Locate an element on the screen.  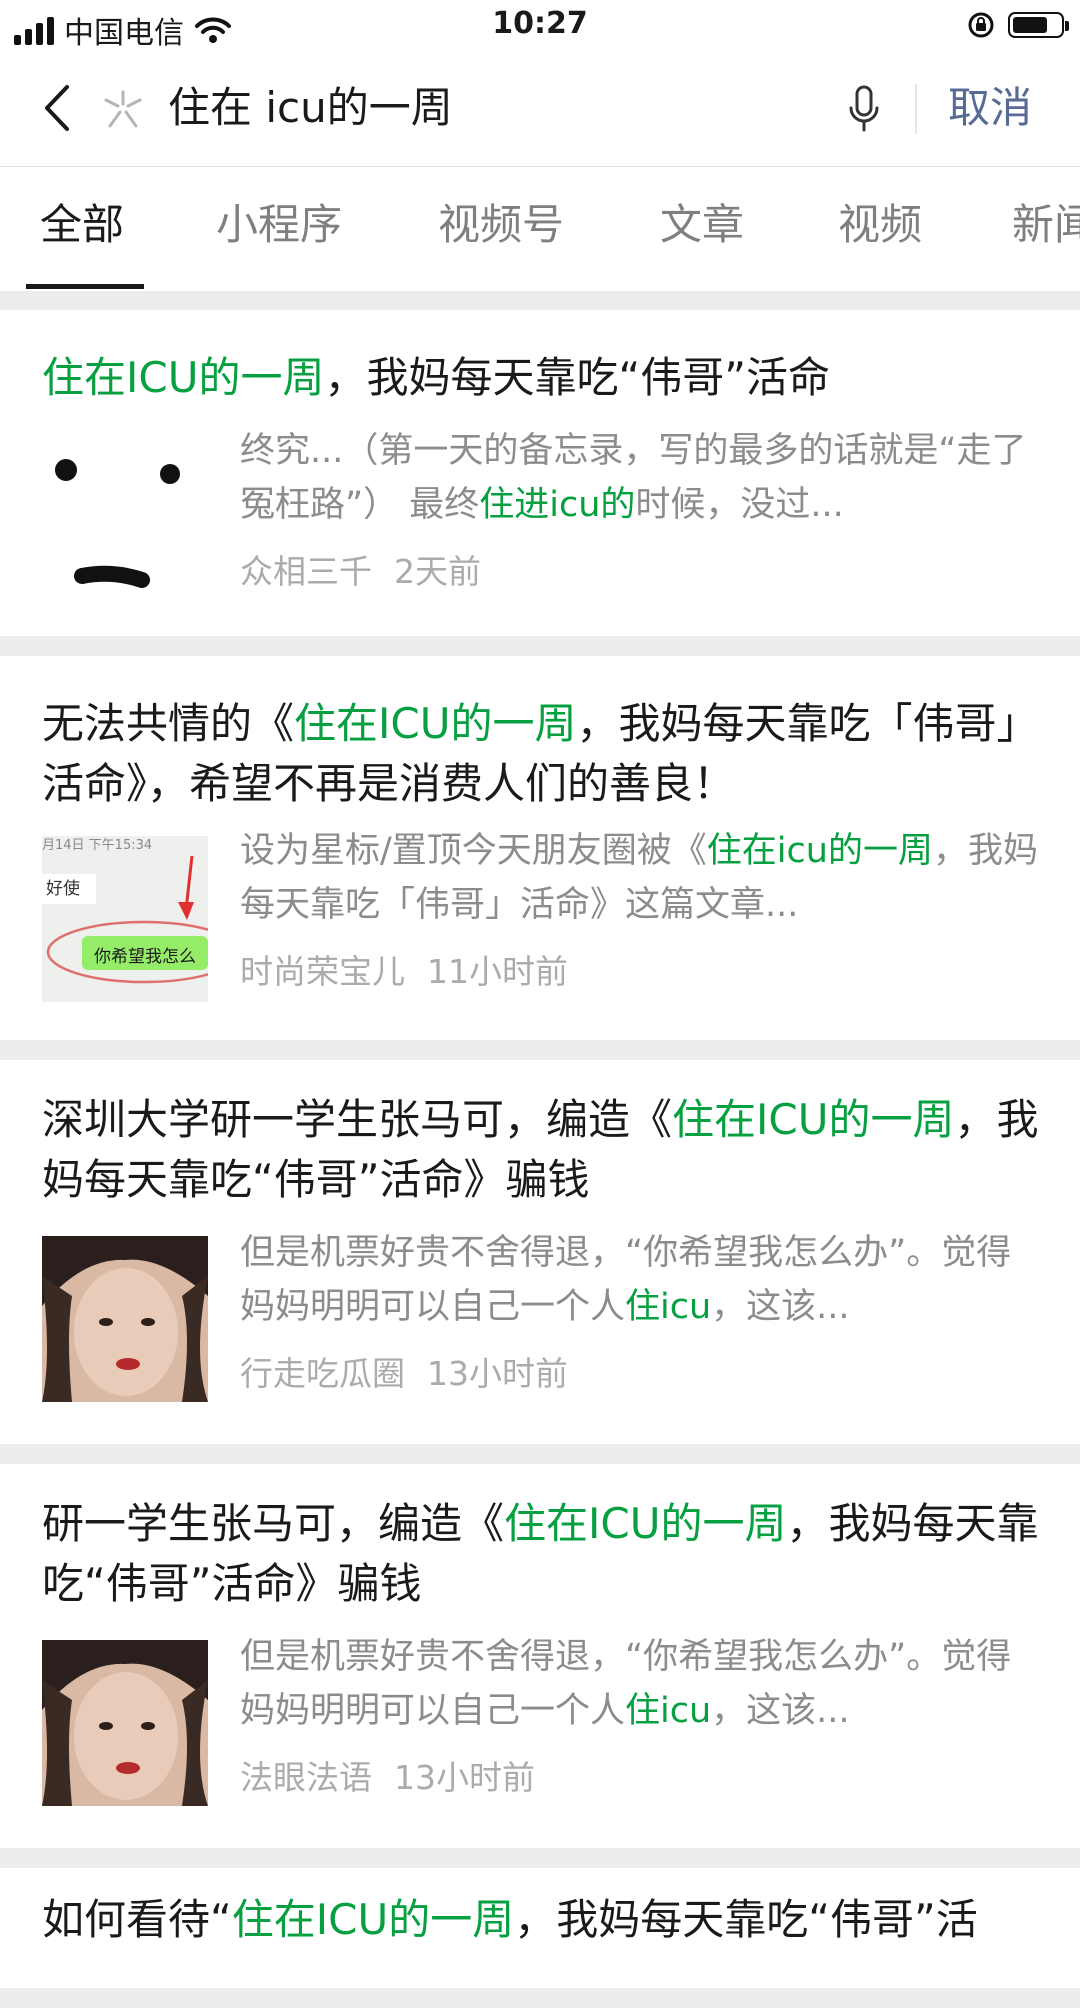
microphone-icon is located at coordinates (864, 108).